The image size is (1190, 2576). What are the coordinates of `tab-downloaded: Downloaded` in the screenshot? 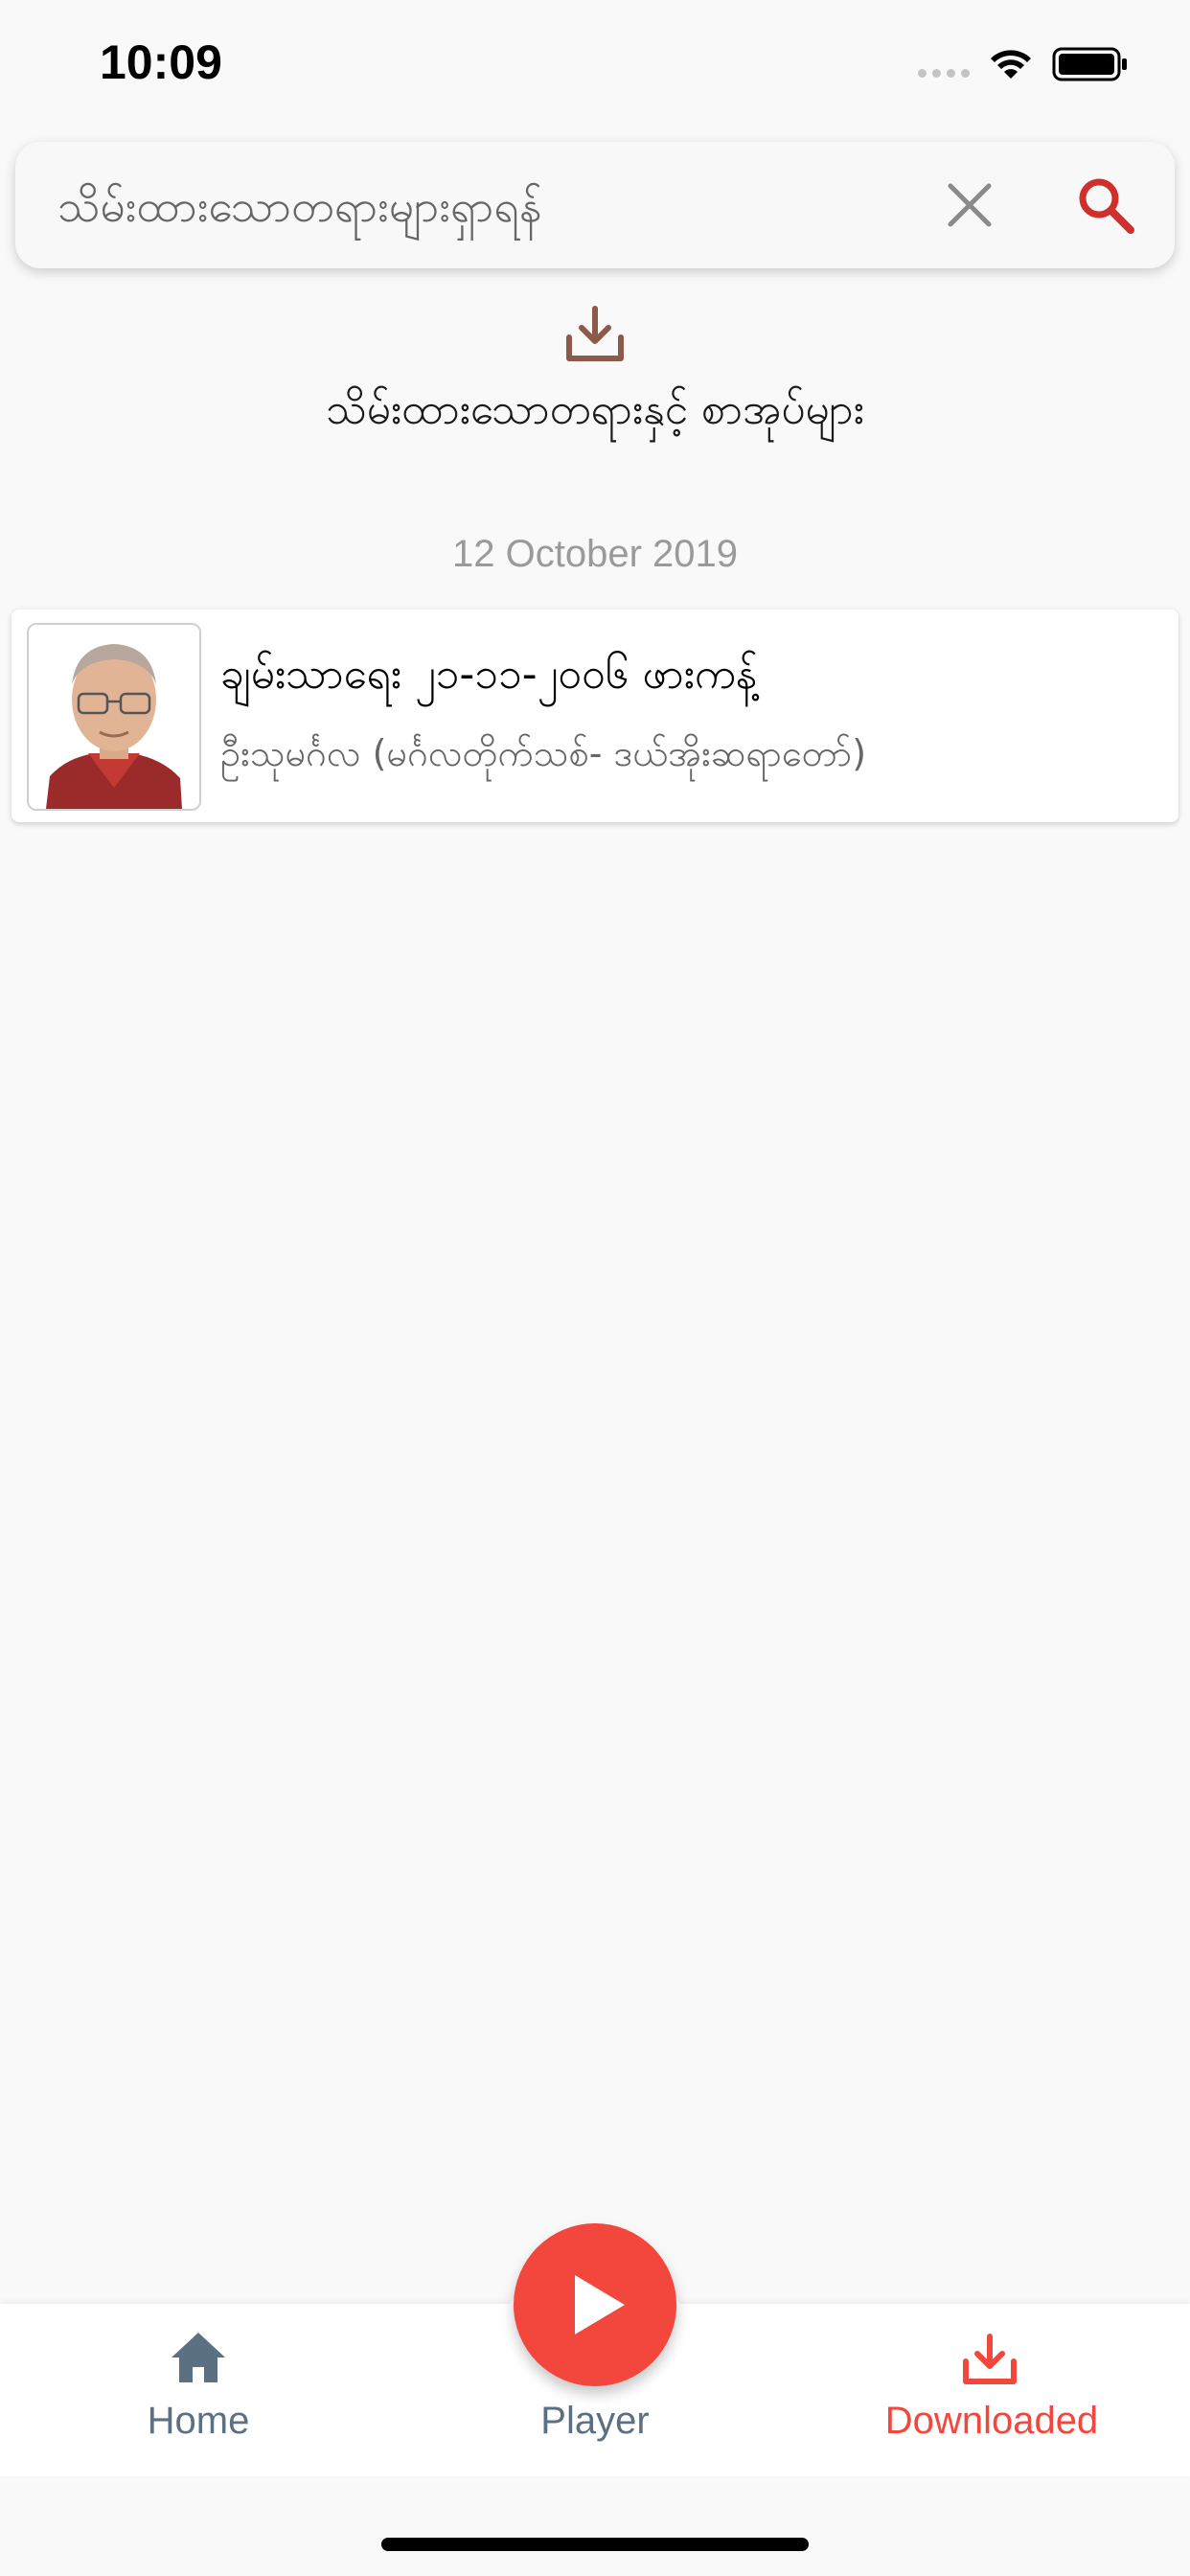 It's located at (991, 2390).